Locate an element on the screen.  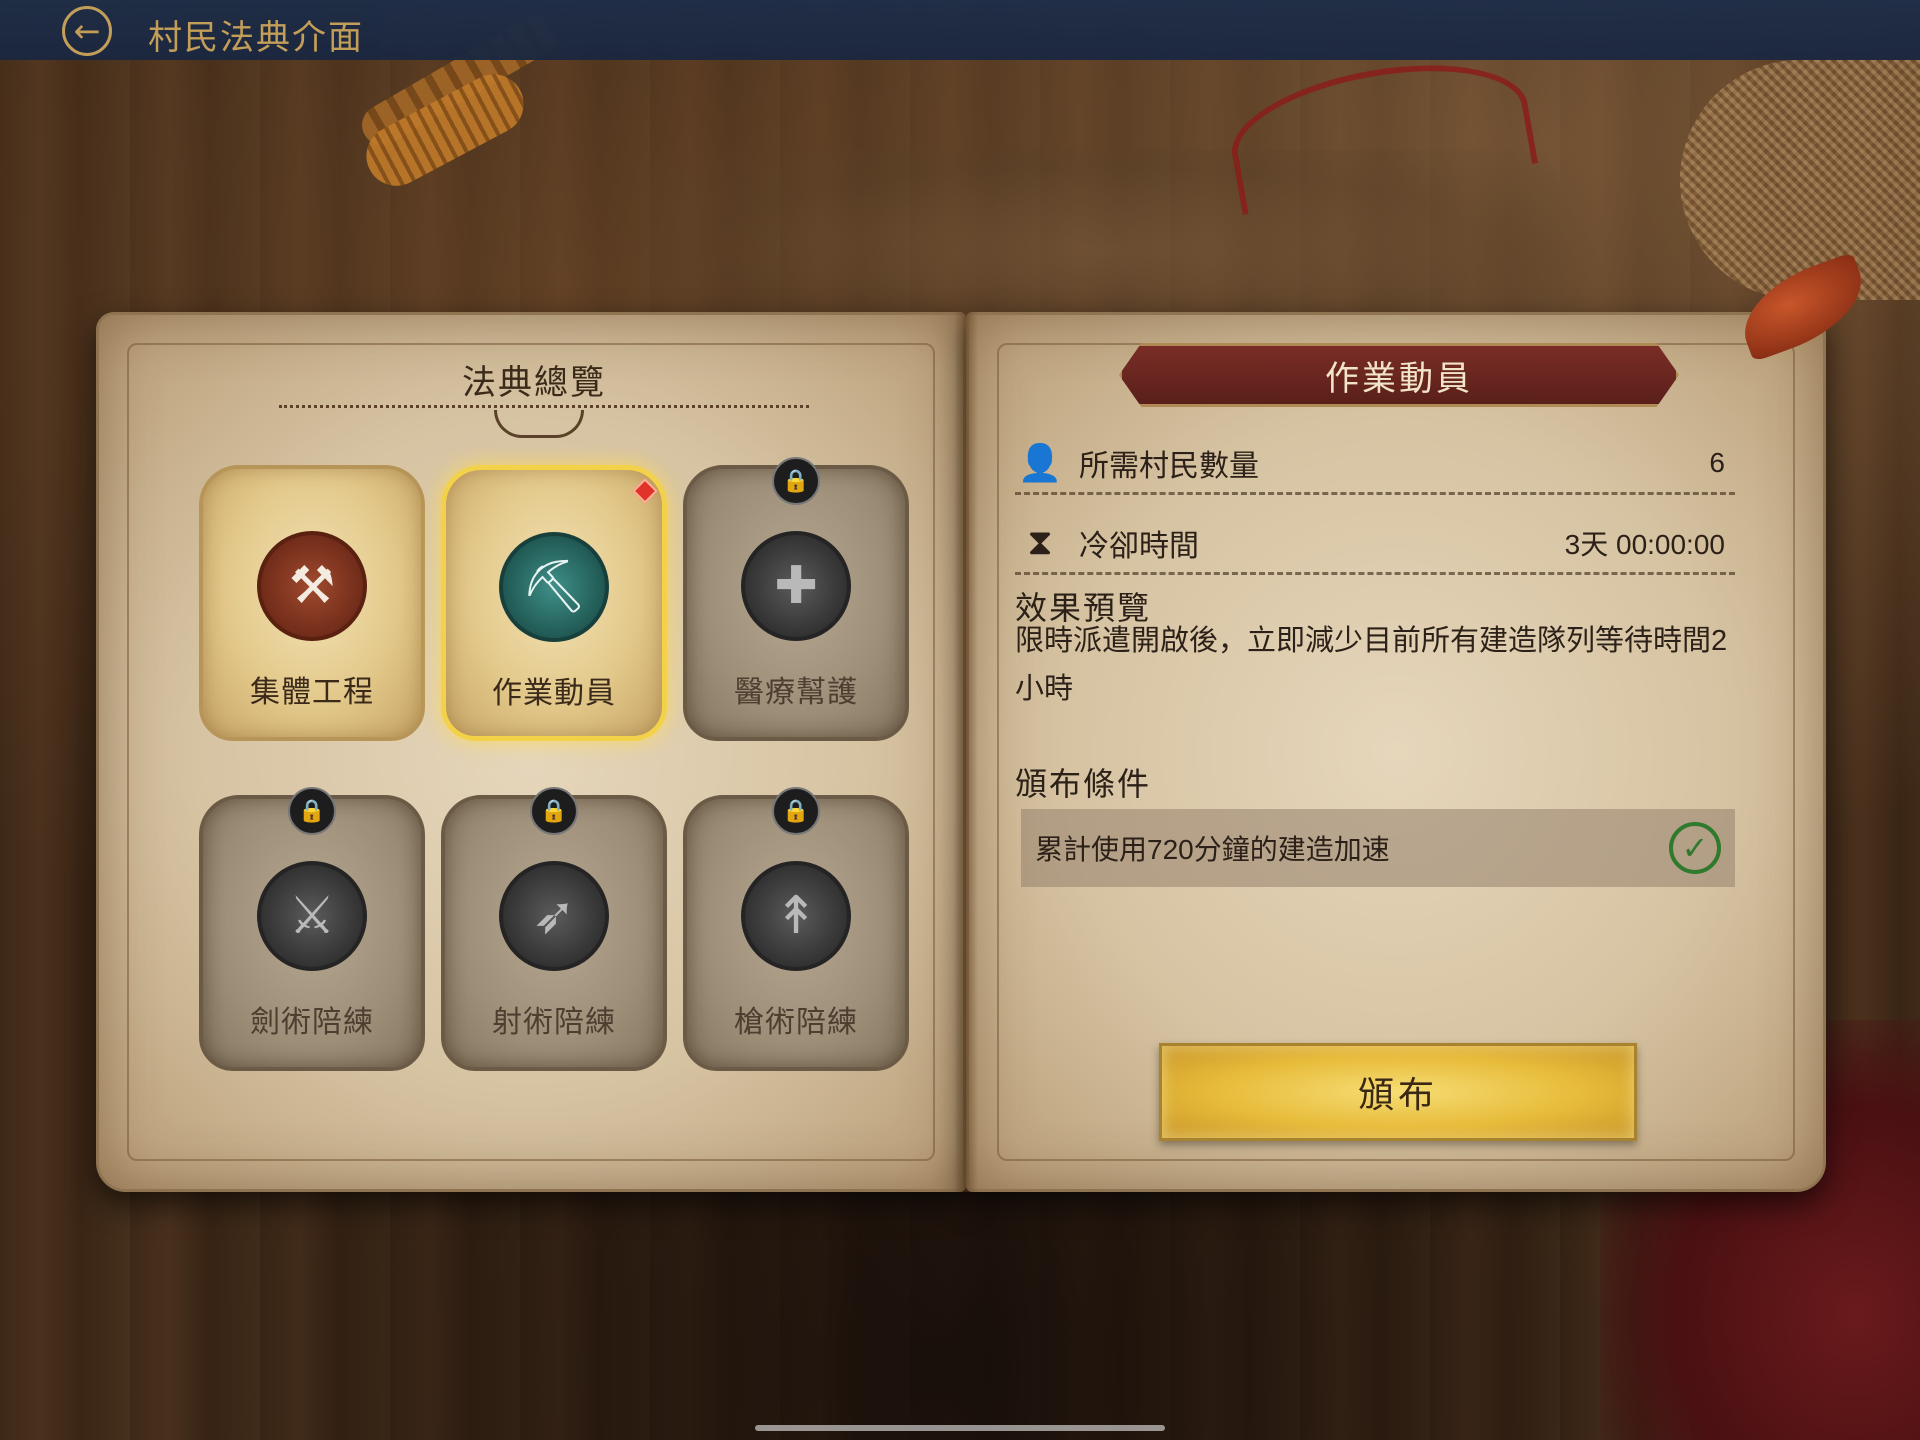
overview-title: 法典總覽 is located at coordinates (534, 383).